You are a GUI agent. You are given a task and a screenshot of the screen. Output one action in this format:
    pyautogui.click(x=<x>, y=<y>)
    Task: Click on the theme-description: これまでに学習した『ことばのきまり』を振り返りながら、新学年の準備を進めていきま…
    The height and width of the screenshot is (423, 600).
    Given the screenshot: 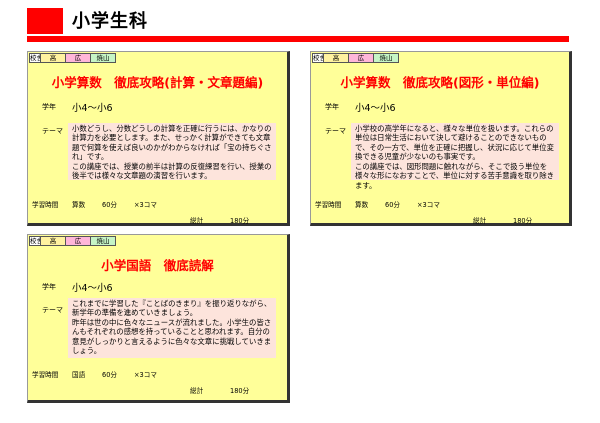 What is the action you would take?
    pyautogui.click(x=172, y=328)
    